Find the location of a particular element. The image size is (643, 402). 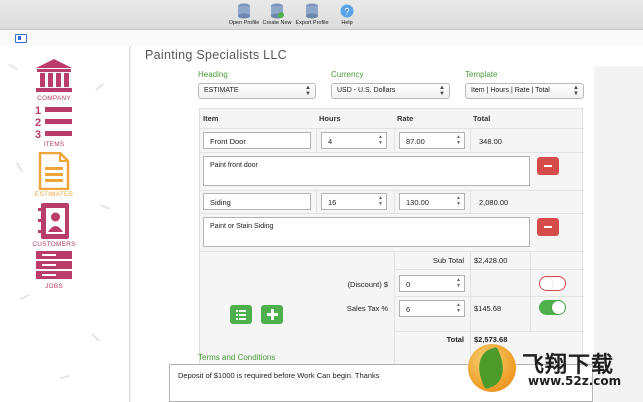

export-profile-button: Export Profile is located at coordinates (312, 14).